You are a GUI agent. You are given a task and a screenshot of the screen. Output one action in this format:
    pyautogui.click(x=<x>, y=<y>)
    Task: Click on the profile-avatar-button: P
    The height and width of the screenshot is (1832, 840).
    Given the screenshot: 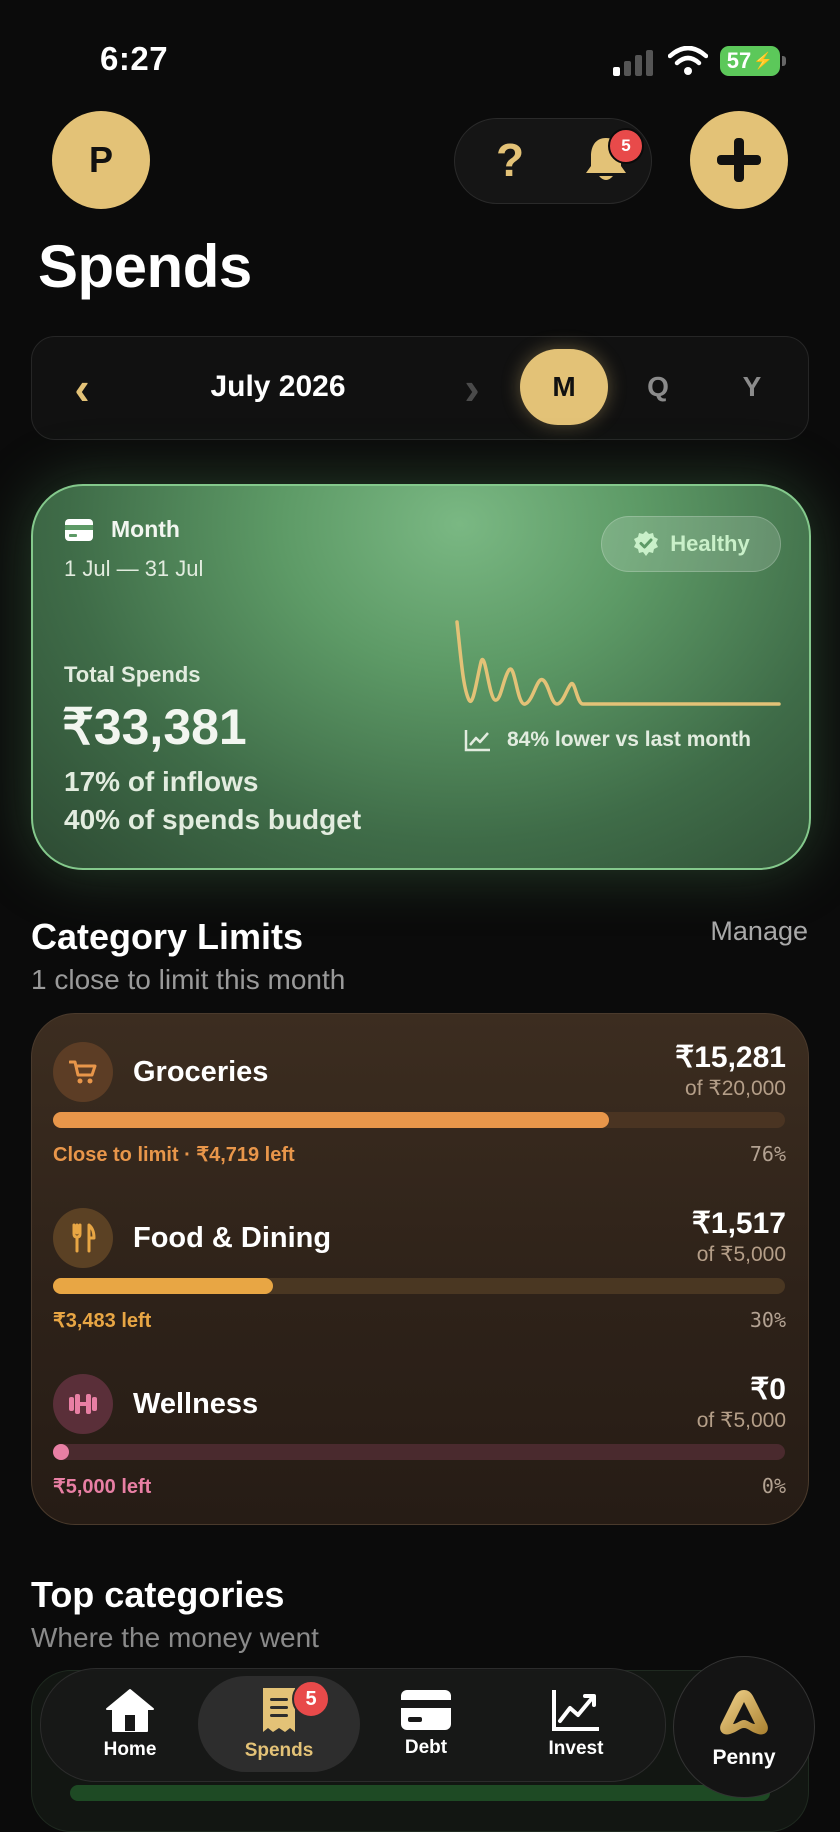 What is the action you would take?
    pyautogui.click(x=101, y=160)
    